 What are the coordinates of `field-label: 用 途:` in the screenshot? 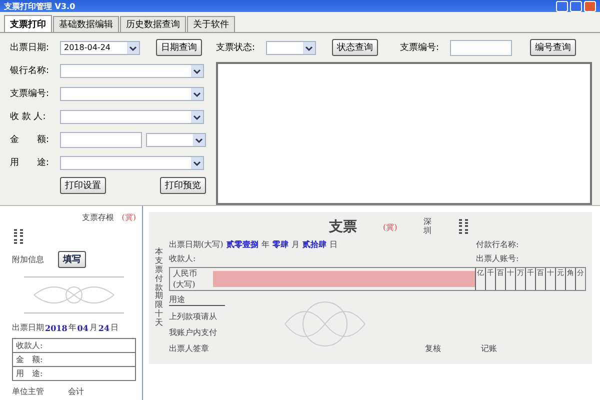 It's located at (30, 162).